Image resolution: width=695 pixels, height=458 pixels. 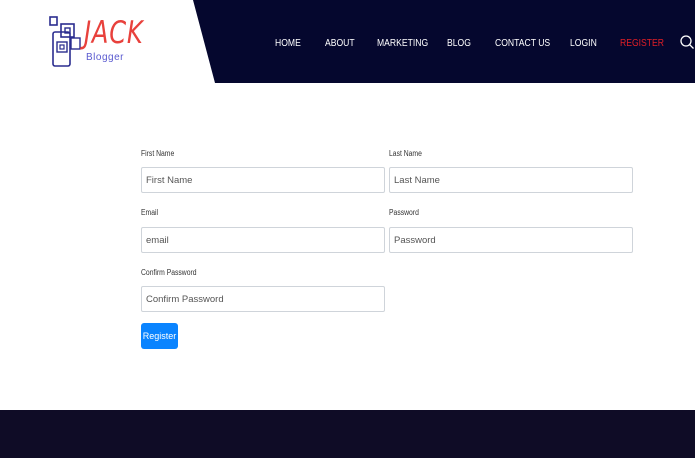 I want to click on email-label: Email, so click(x=150, y=212).